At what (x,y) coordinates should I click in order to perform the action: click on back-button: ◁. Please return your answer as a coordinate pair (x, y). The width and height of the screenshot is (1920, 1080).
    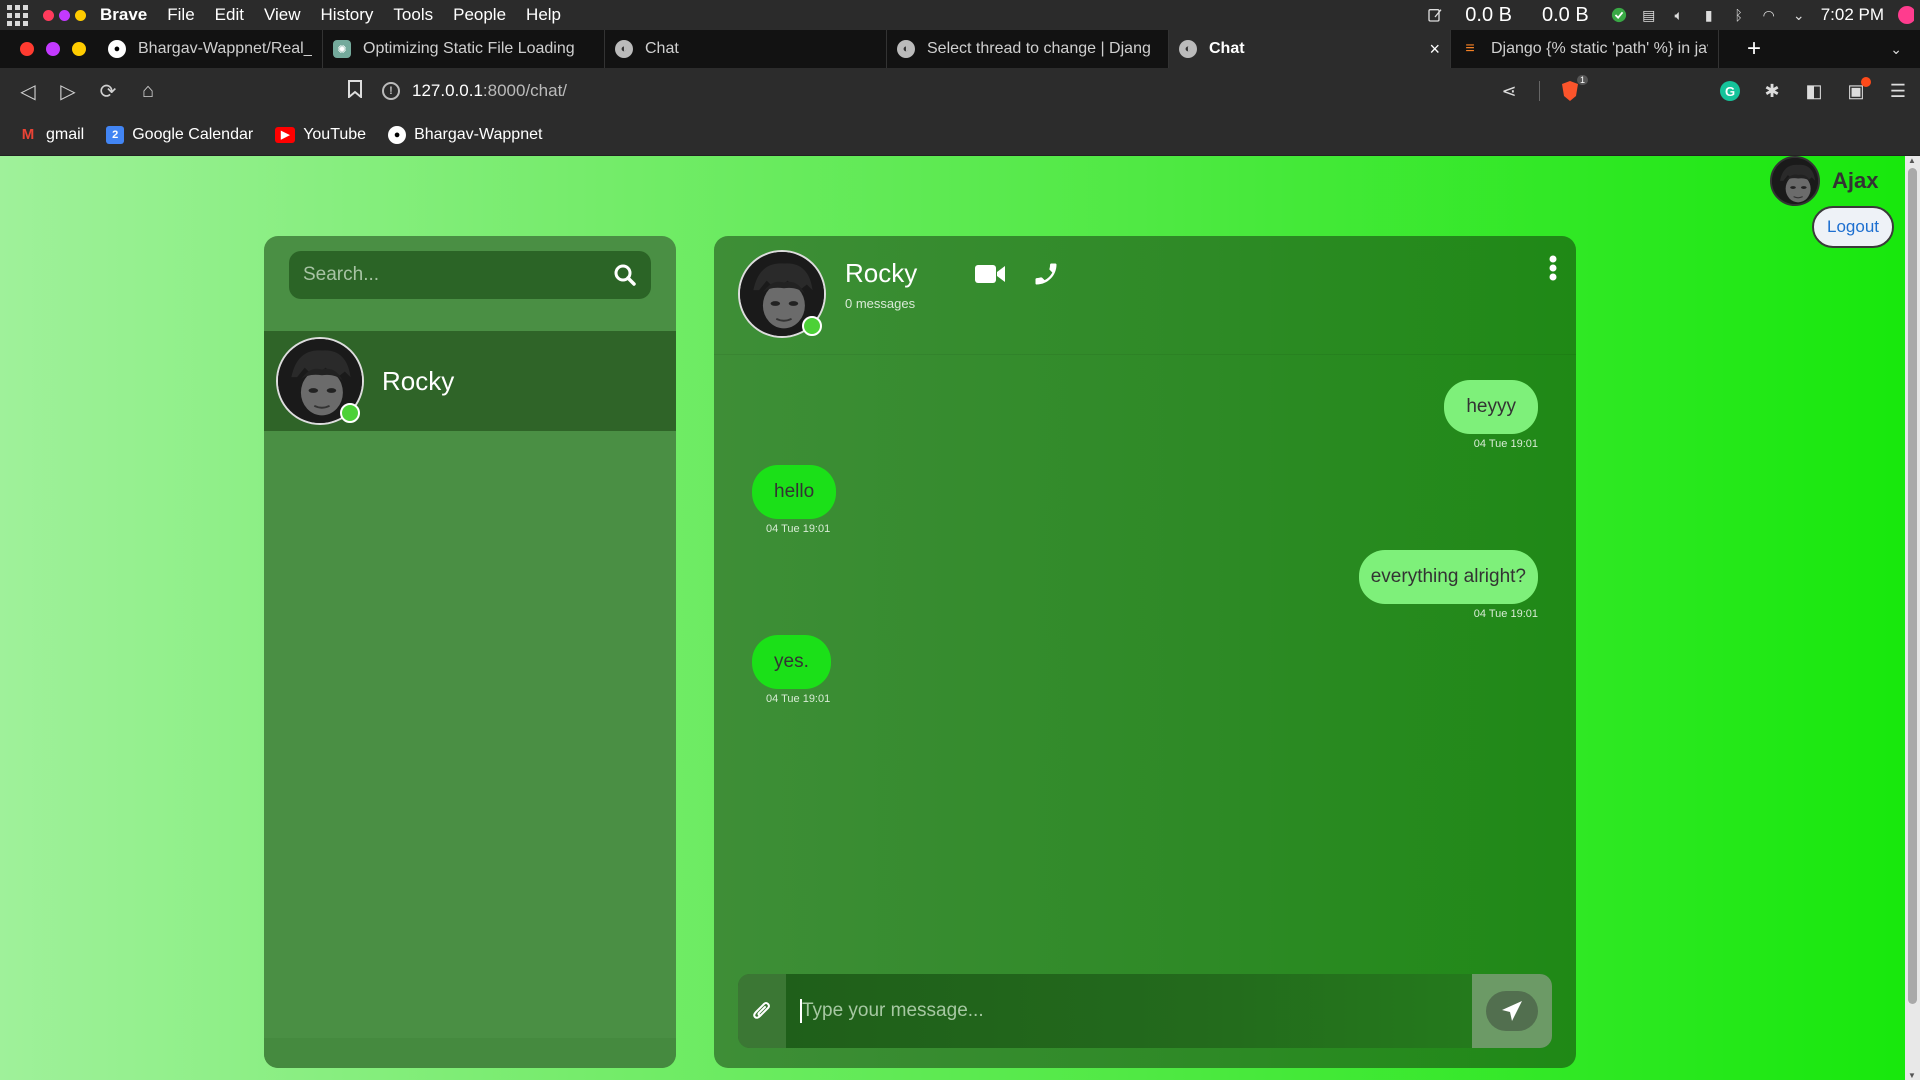
    Looking at the image, I should click on (28, 91).